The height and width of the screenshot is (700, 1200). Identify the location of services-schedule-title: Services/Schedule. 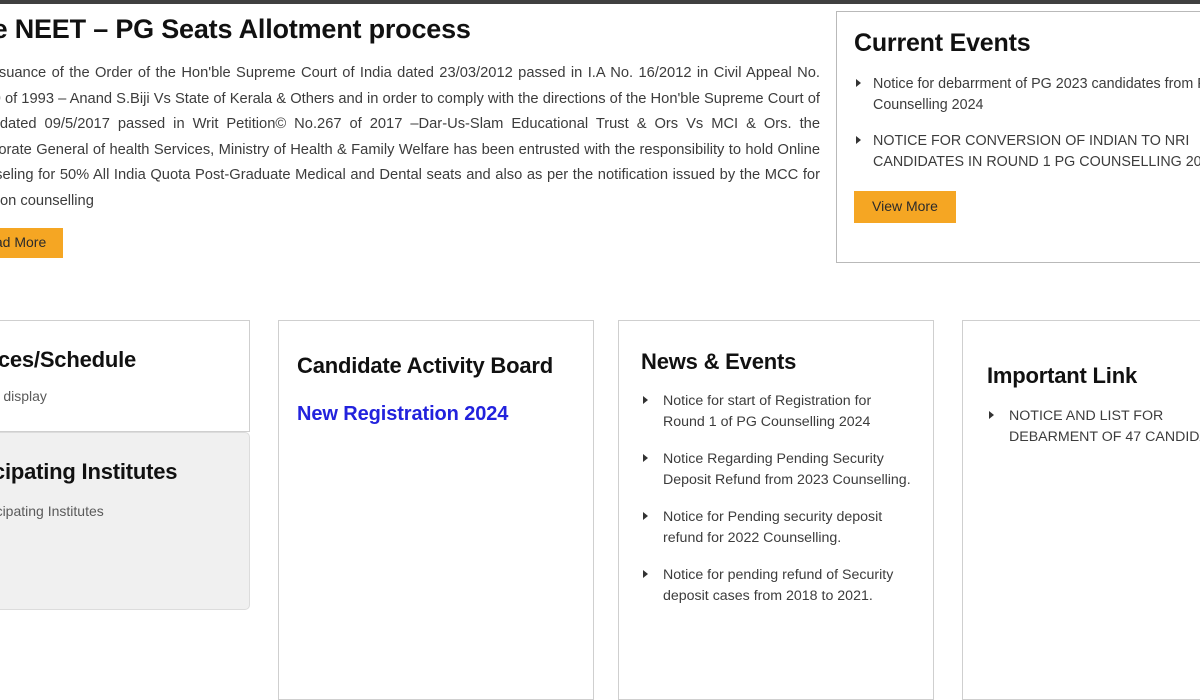
(68, 359).